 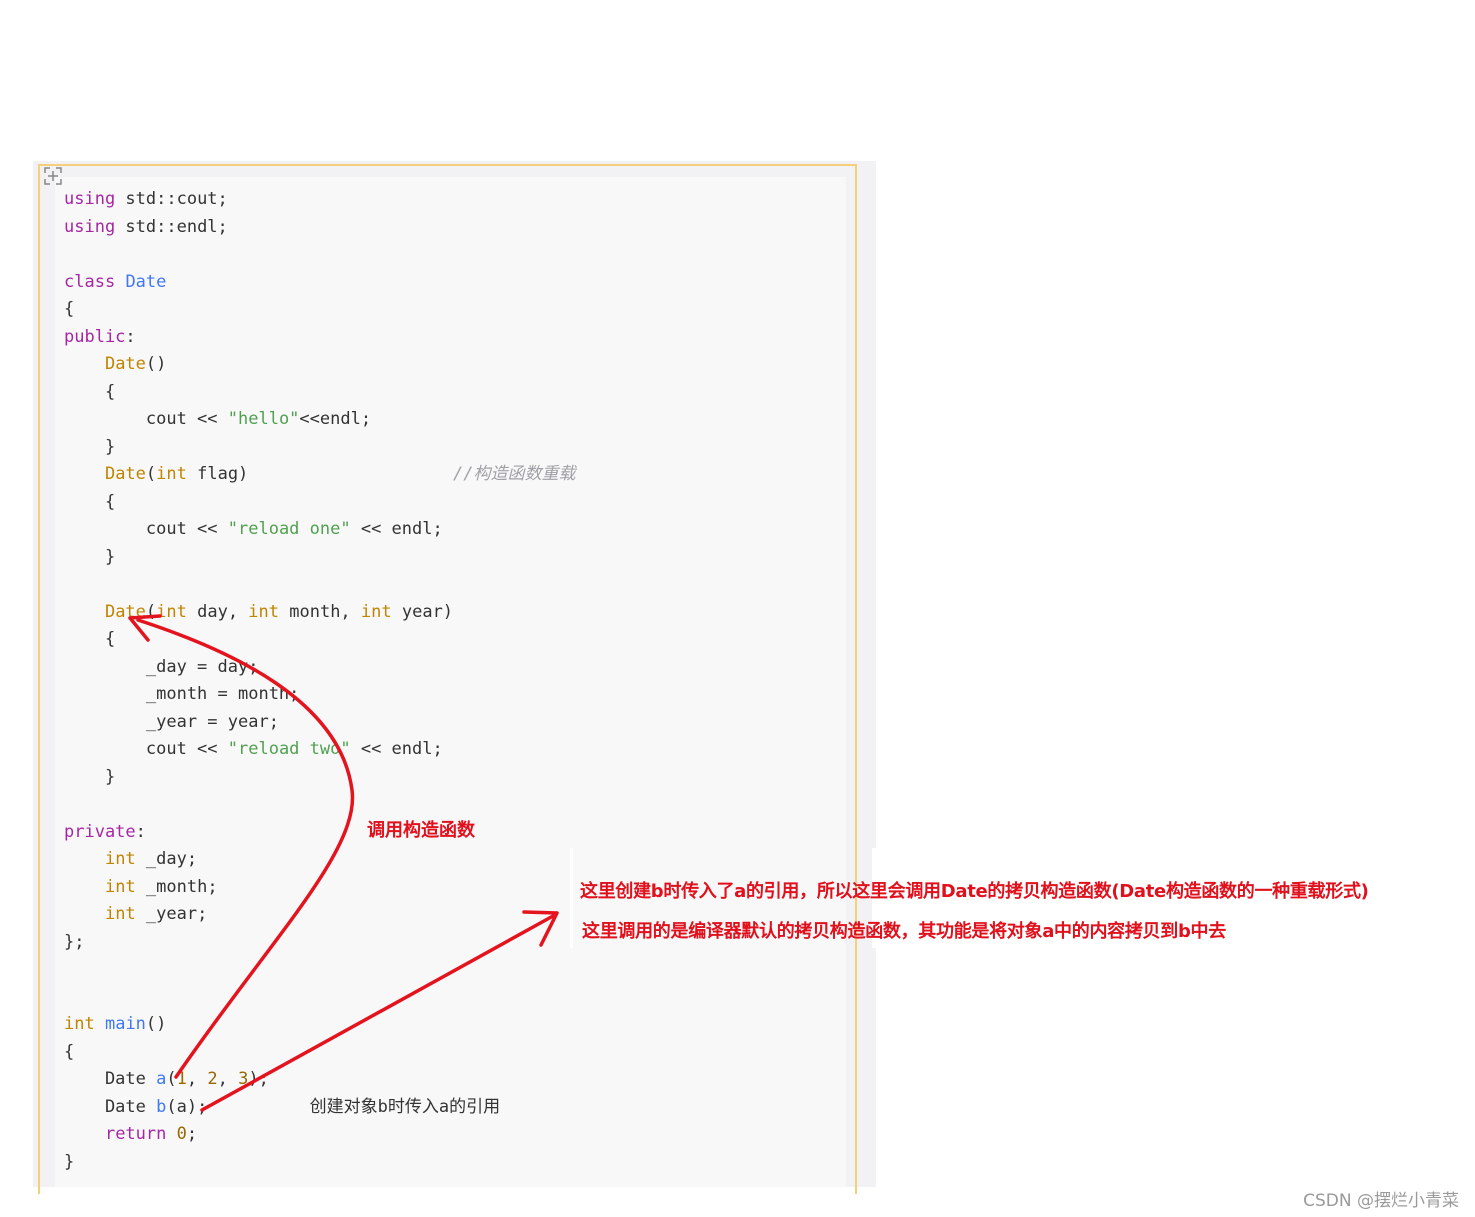 I want to click on code-line: int _year;, so click(x=319, y=915).